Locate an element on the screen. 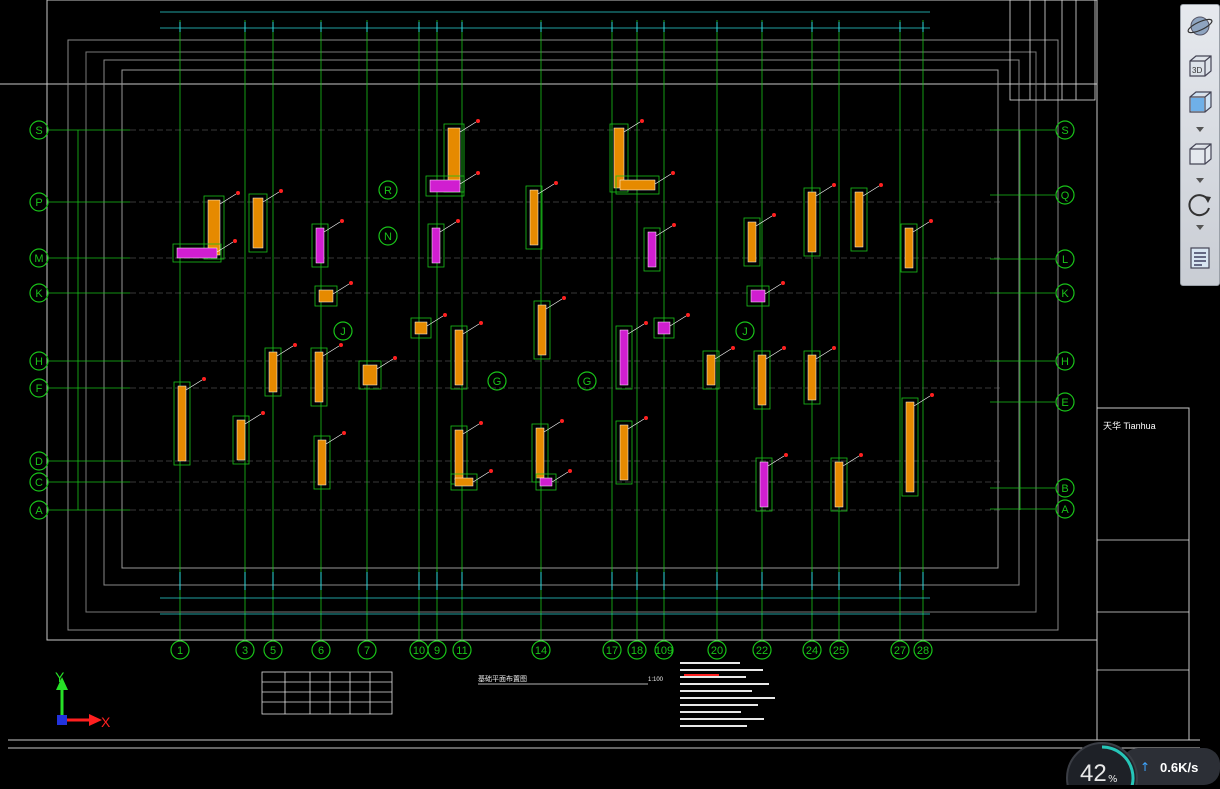 The width and height of the screenshot is (1220, 789). inner-axis-label: R is located at coordinates (388, 191).